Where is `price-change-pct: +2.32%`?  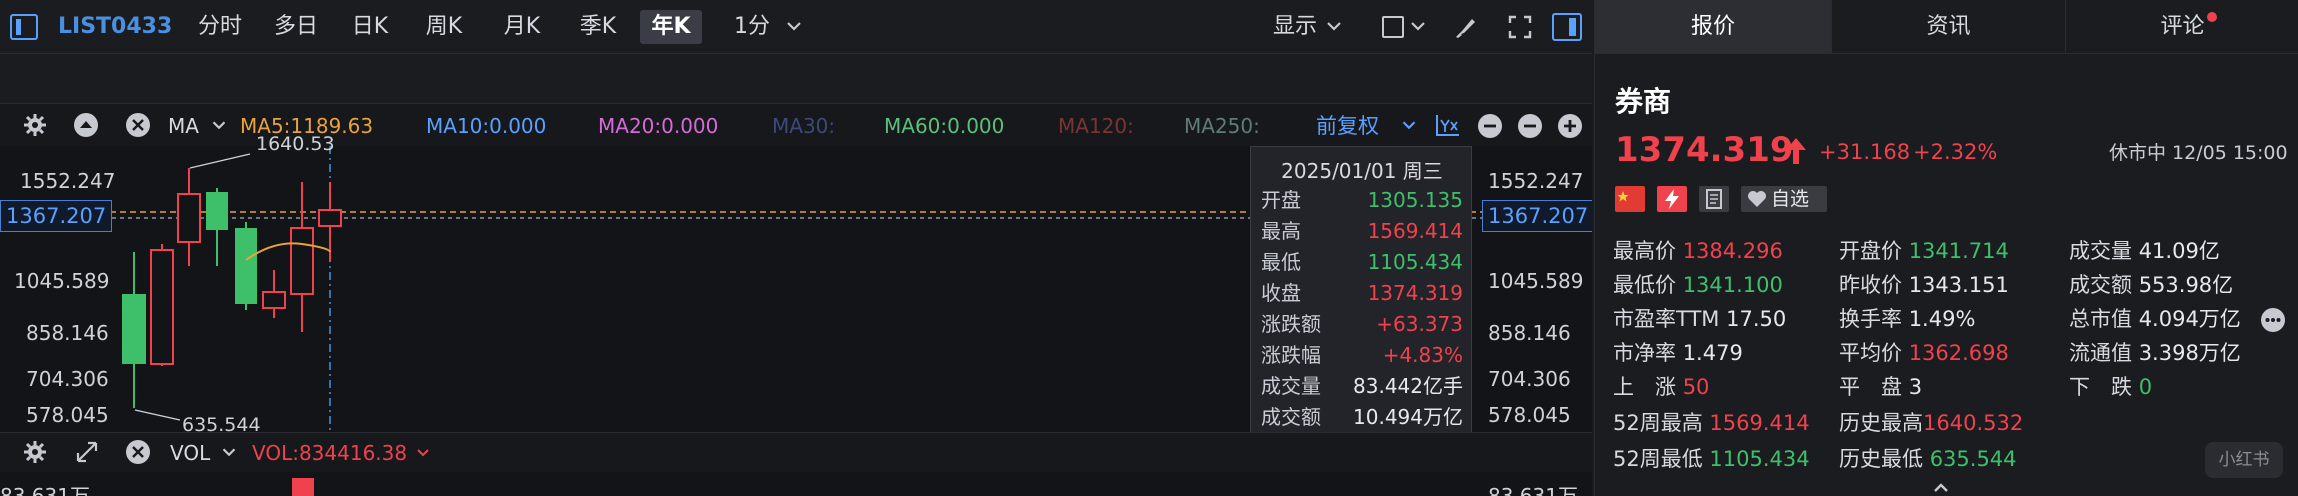 price-change-pct: +2.32% is located at coordinates (1955, 152).